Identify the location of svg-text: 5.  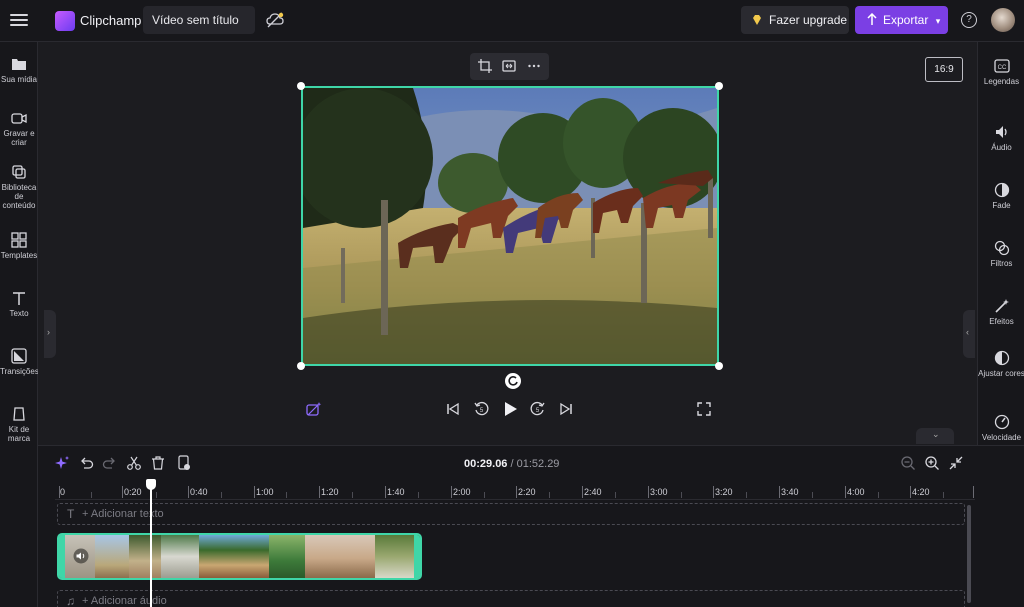
(538, 411).